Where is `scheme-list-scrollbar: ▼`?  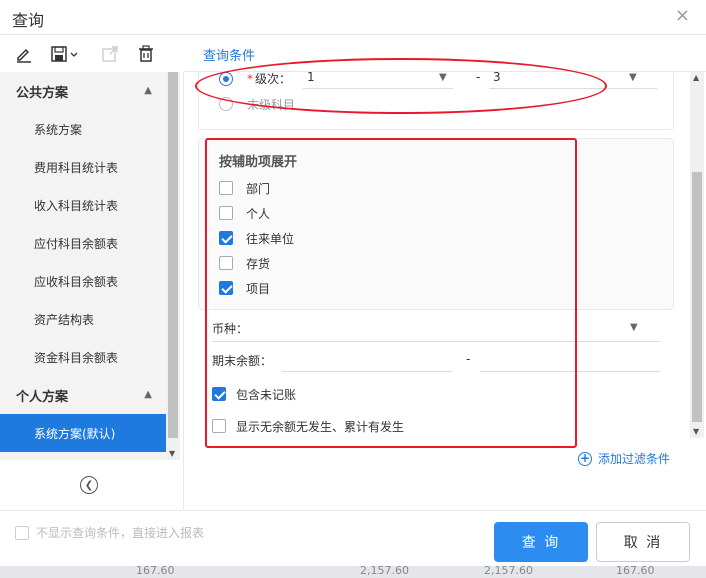 scheme-list-scrollbar: ▼ is located at coordinates (173, 266).